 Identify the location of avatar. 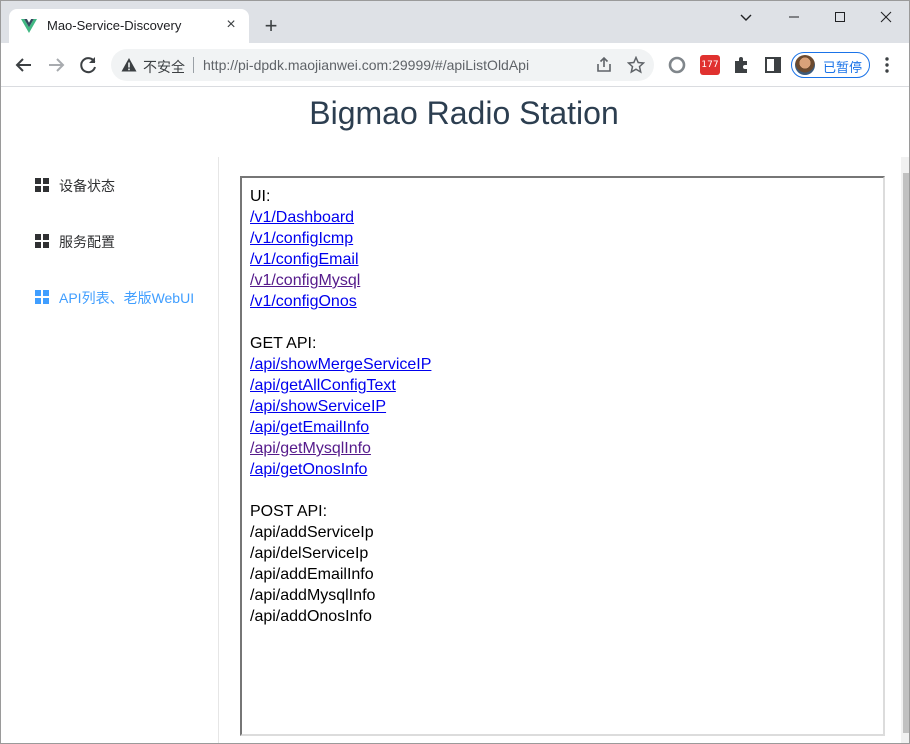
(805, 65).